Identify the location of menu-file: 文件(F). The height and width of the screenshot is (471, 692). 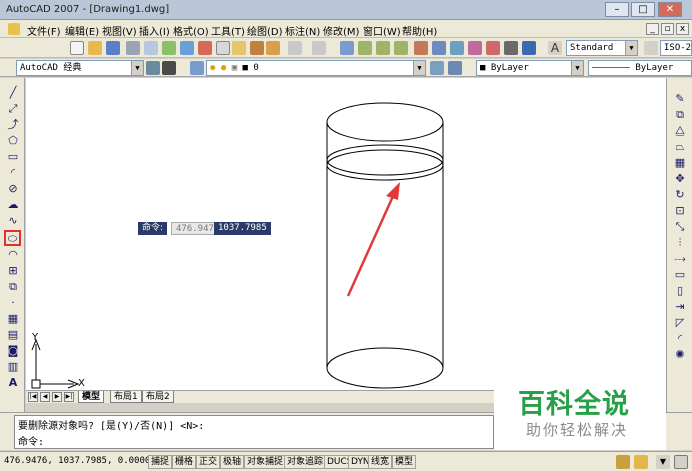
(44, 30).